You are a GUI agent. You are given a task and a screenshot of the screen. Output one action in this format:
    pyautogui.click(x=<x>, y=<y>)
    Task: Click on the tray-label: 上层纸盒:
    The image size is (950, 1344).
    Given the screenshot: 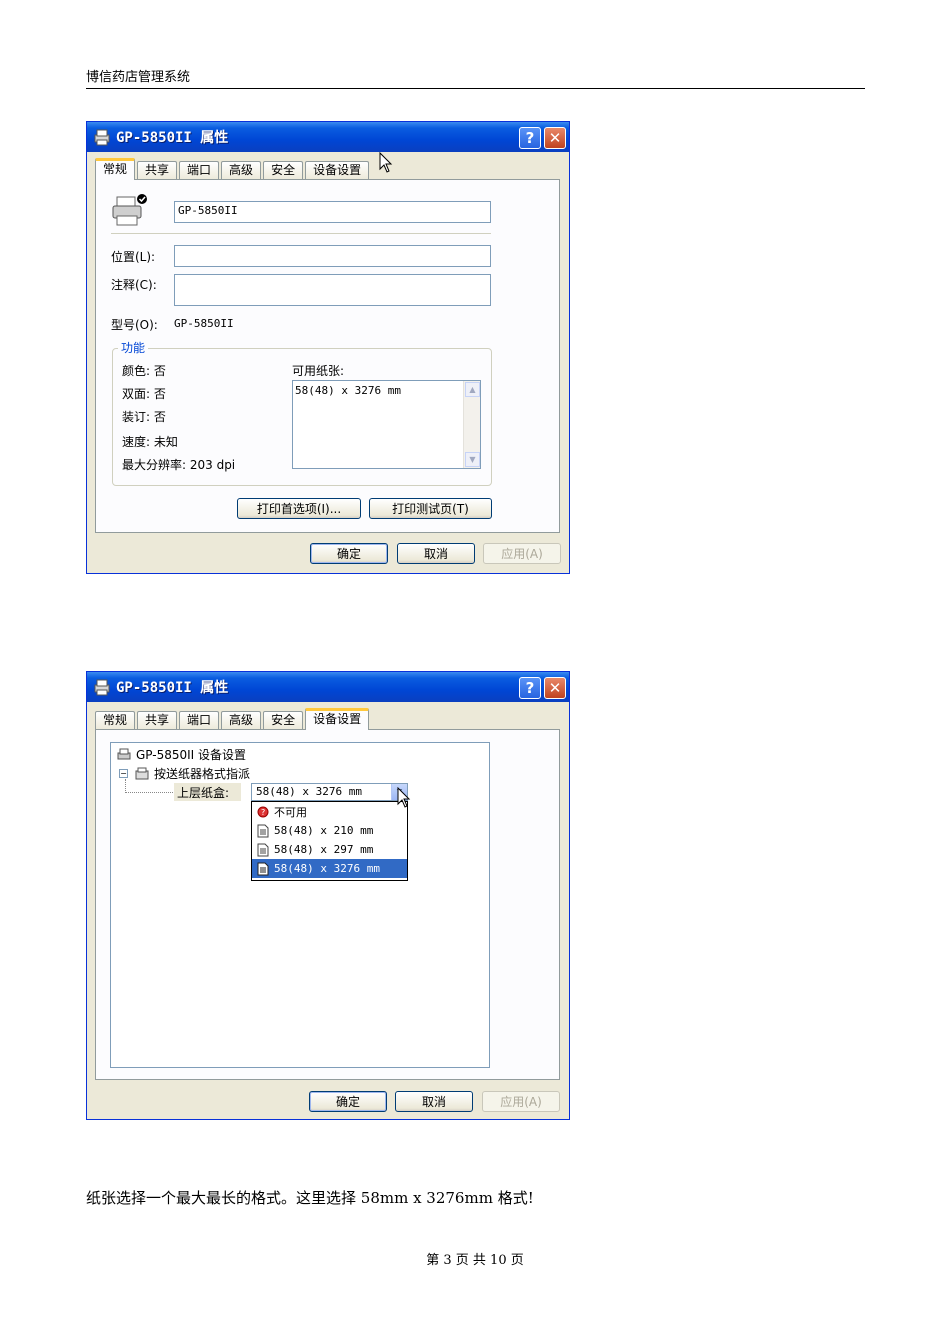 What is the action you would take?
    pyautogui.click(x=208, y=792)
    